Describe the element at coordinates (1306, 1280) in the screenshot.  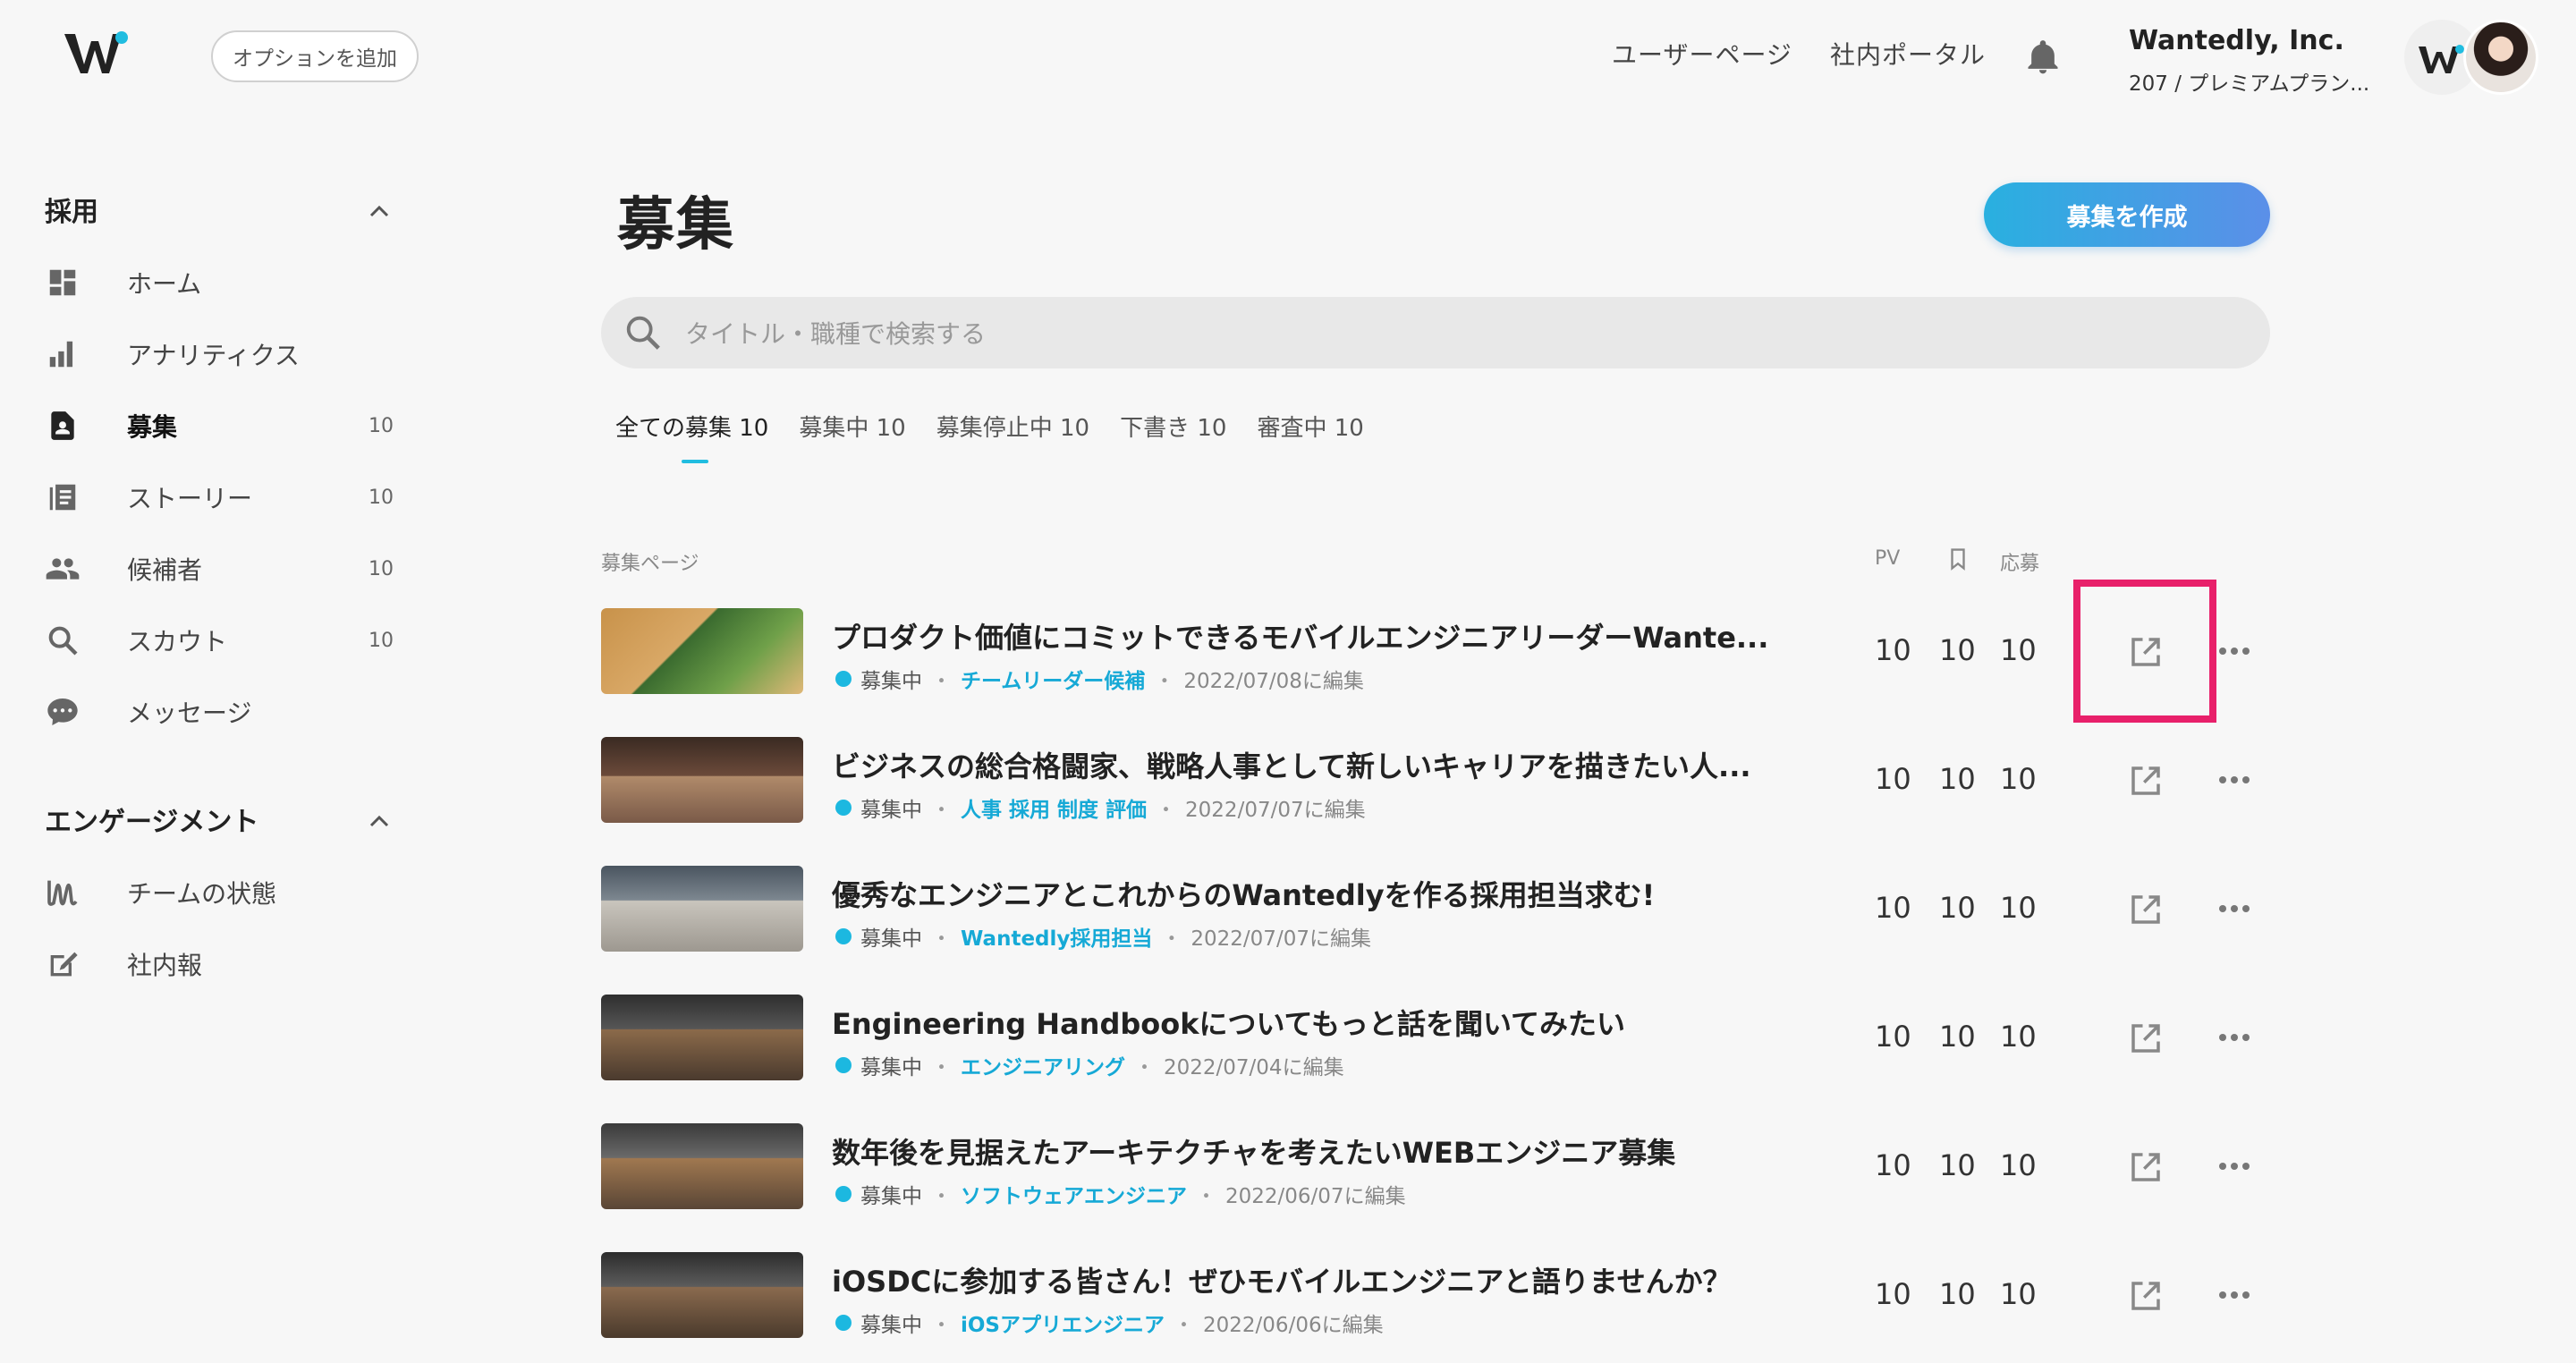
I see `job-title: iOSDCに参加する皆さん！ぜひモバイルエンジニアと語りませんか？` at that location.